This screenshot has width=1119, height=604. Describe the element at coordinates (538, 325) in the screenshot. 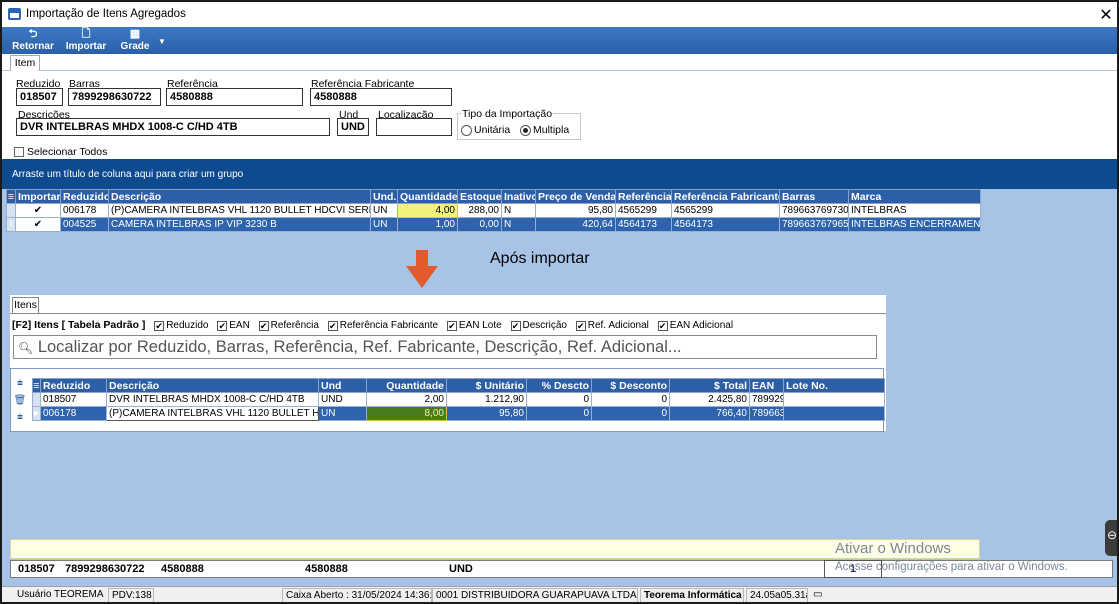

I see `option-descricao: ✔ Descrição` at that location.